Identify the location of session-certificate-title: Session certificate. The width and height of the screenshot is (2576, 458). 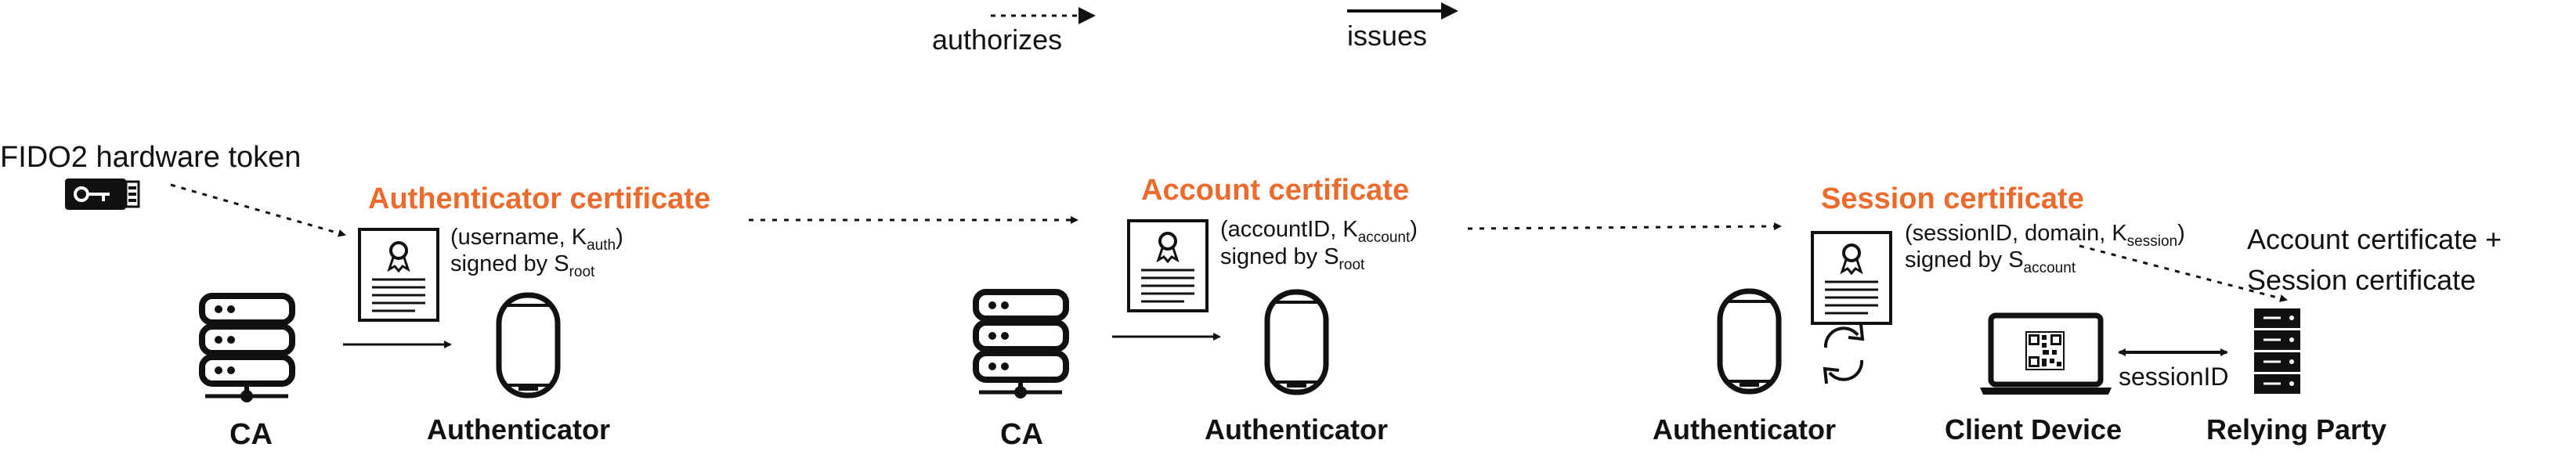
(1952, 198).